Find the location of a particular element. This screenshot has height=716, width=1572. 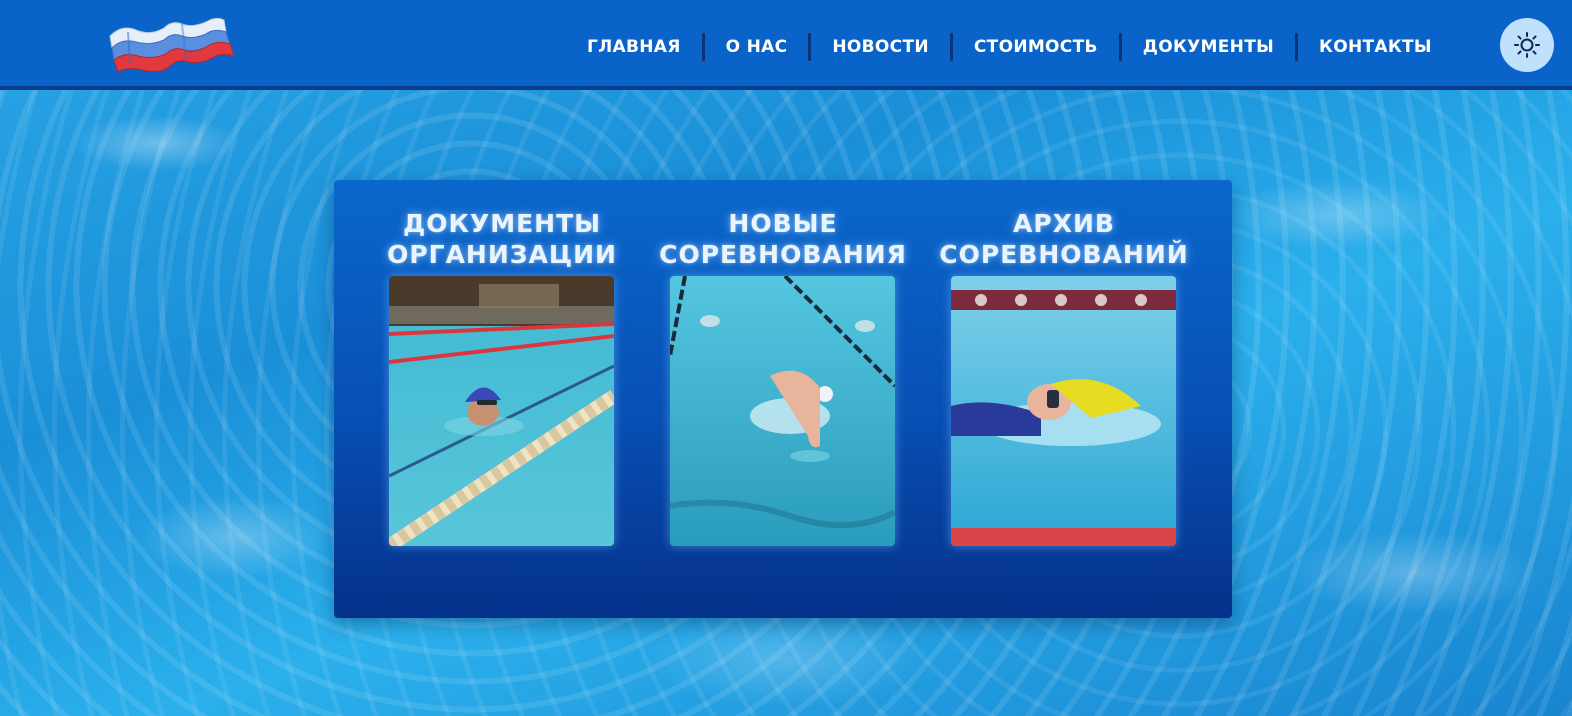

nav-contacts: КОНТАКТЫ is located at coordinates (1375, 47).